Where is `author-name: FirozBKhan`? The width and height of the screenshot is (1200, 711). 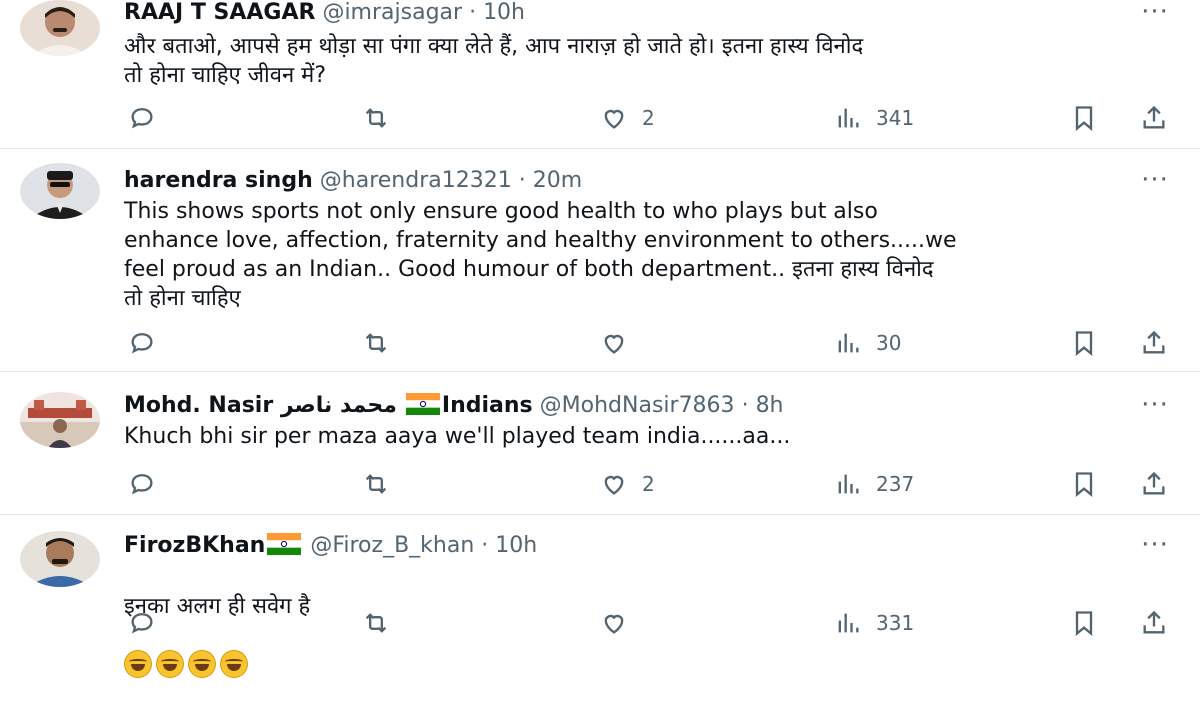
author-name: FirozBKhan is located at coordinates (194, 545).